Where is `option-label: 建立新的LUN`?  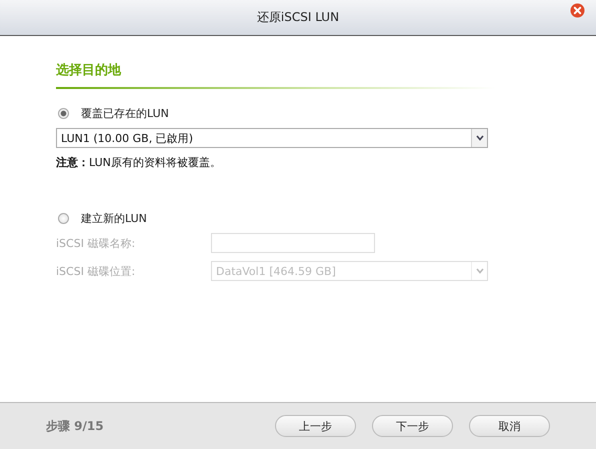 option-label: 建立新的LUN is located at coordinates (114, 218).